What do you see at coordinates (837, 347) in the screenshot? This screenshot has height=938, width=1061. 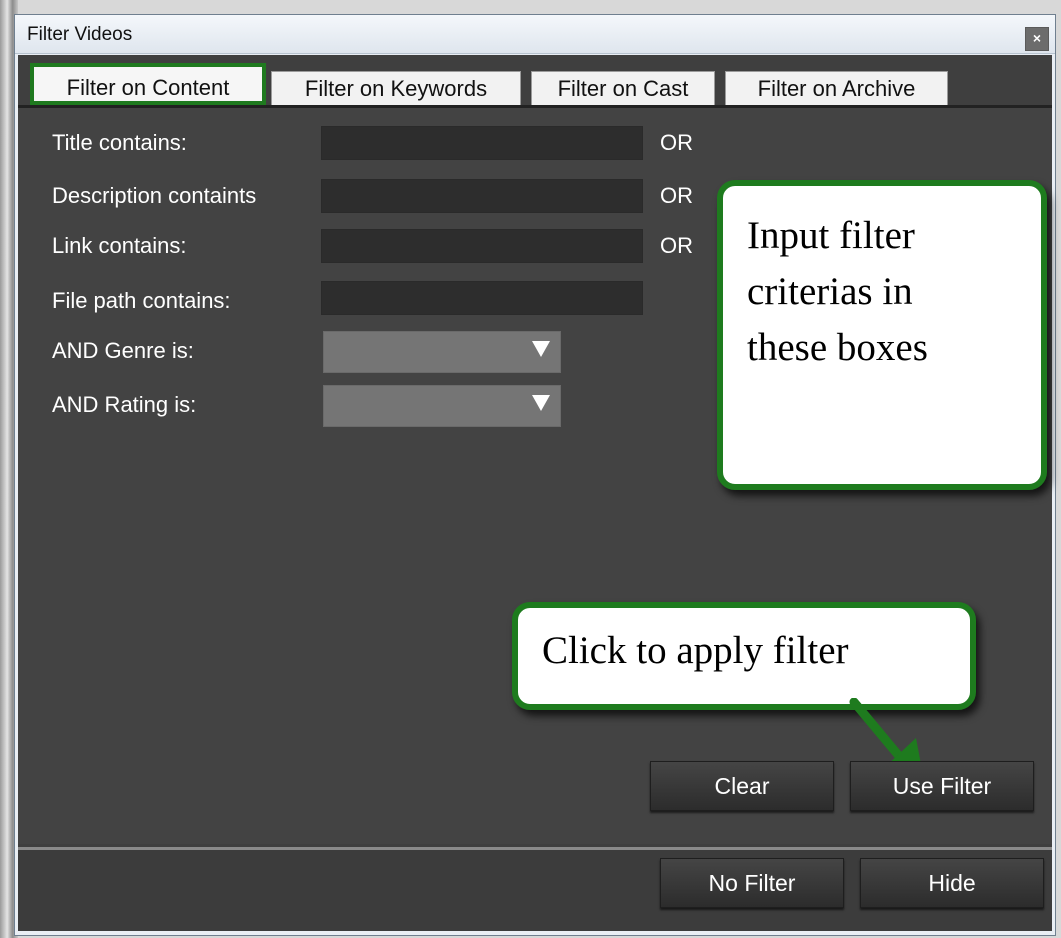 I see `callout-line: these boxes` at bounding box center [837, 347].